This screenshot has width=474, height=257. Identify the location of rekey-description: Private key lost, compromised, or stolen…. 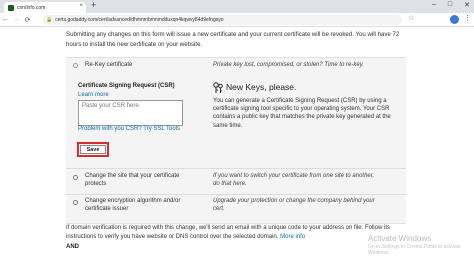
(288, 65).